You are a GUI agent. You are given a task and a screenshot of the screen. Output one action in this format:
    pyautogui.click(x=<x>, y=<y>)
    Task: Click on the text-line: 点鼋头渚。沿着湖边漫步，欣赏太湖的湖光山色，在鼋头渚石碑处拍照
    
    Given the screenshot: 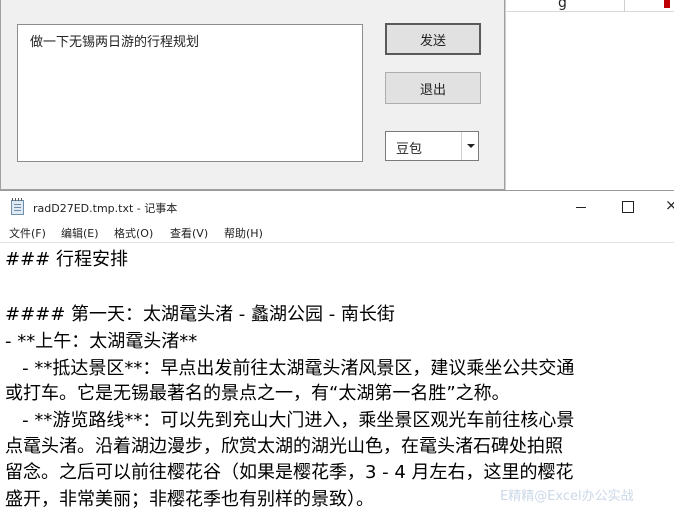 What is the action you would take?
    pyautogui.click(x=284, y=446)
    